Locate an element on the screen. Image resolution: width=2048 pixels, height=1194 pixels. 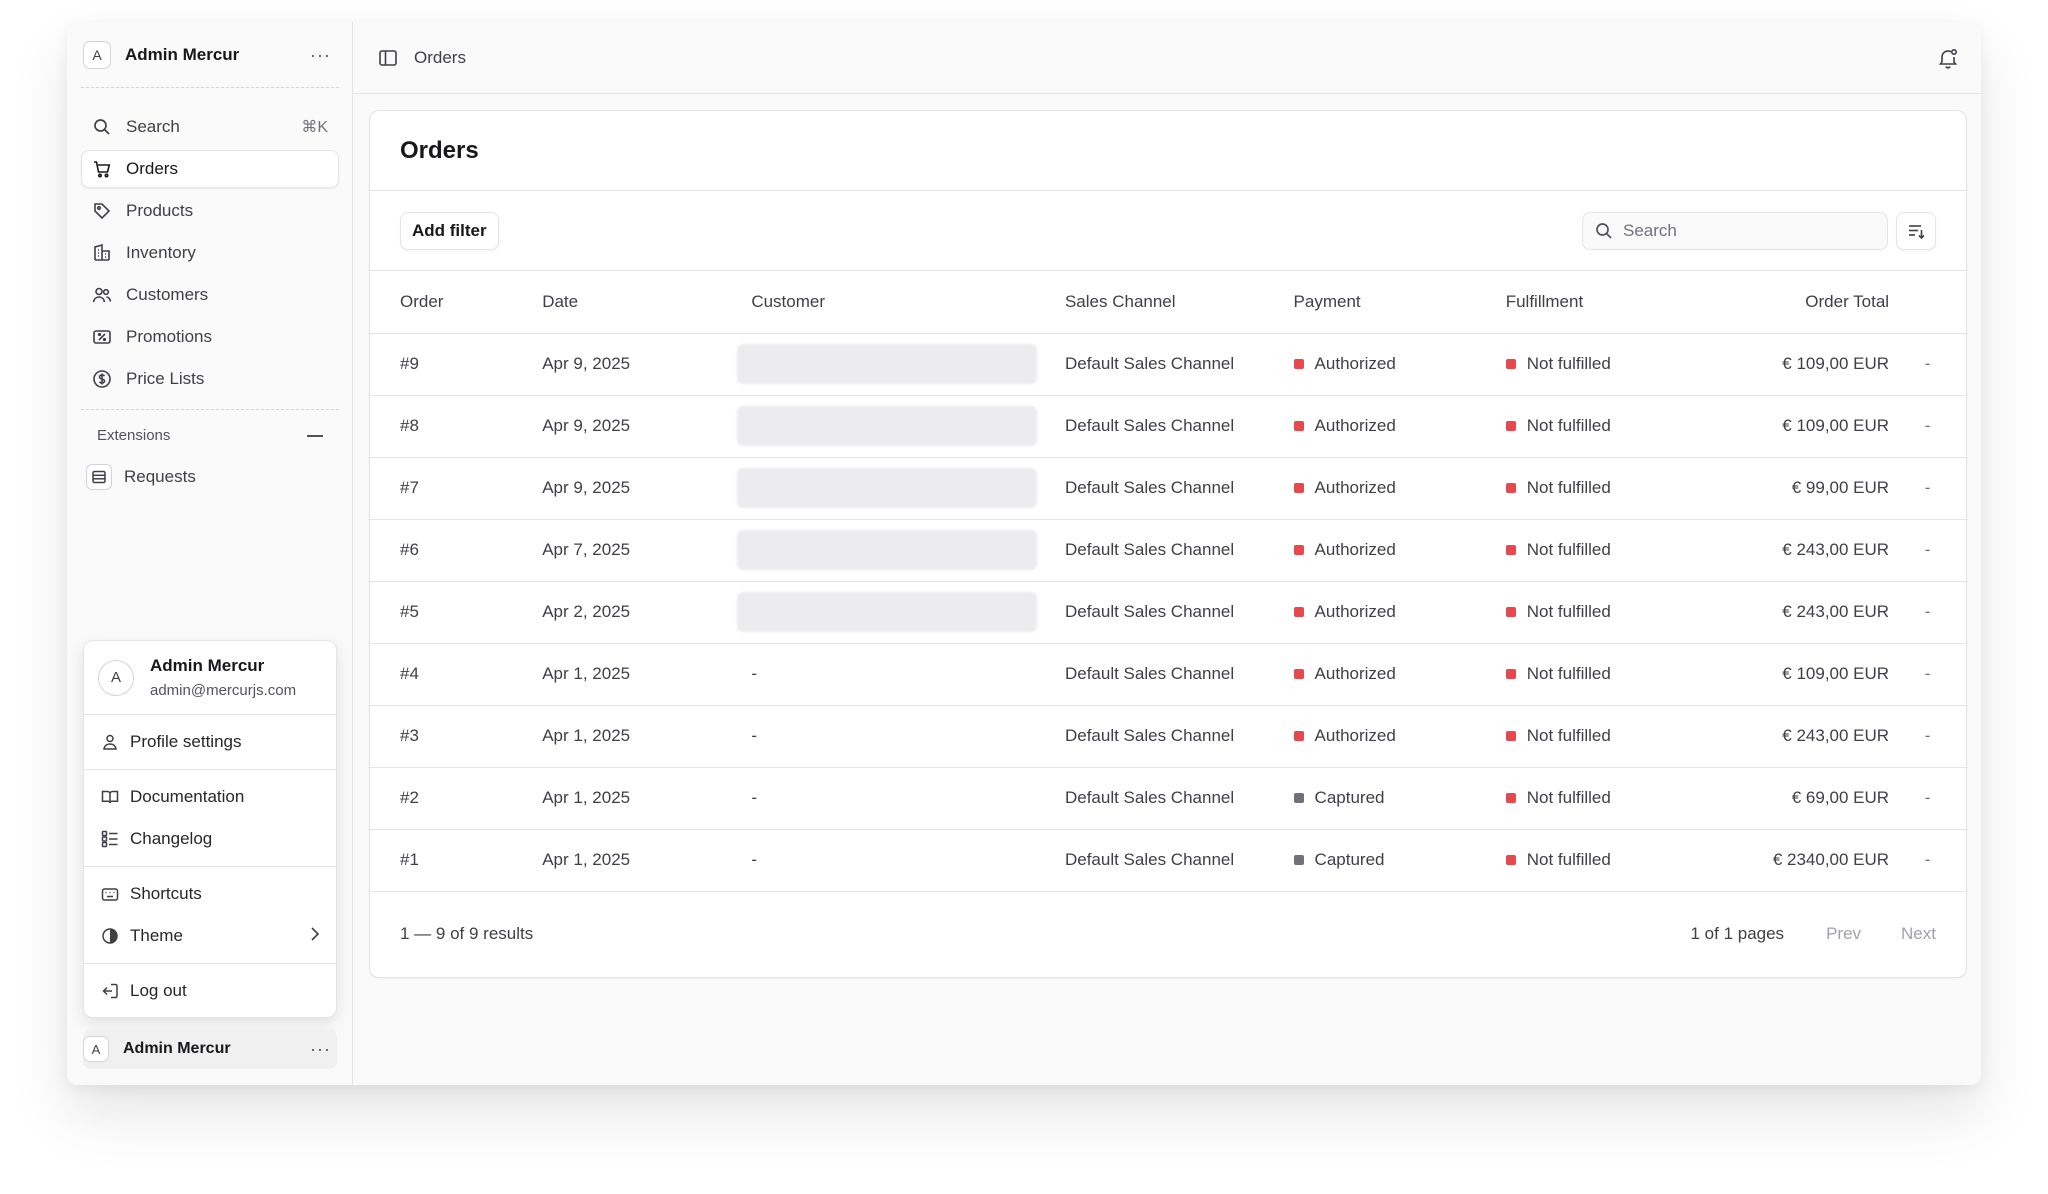
column-header-fulfillment: Fulfillment is located at coordinates (1615, 302).